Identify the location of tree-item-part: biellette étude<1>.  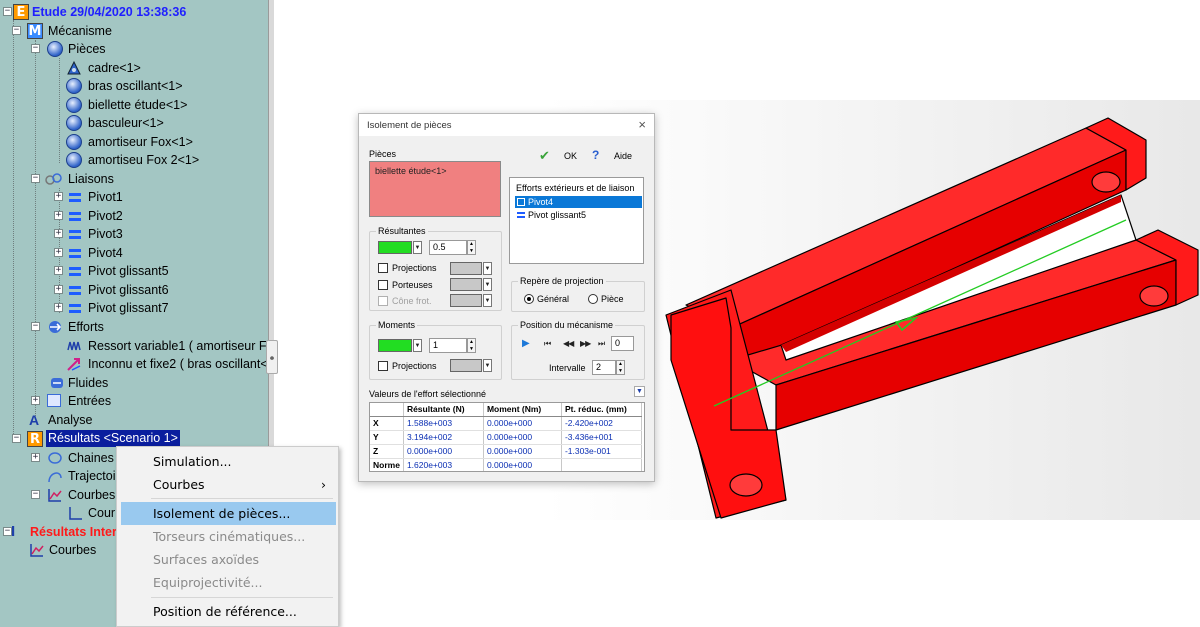
(130, 105).